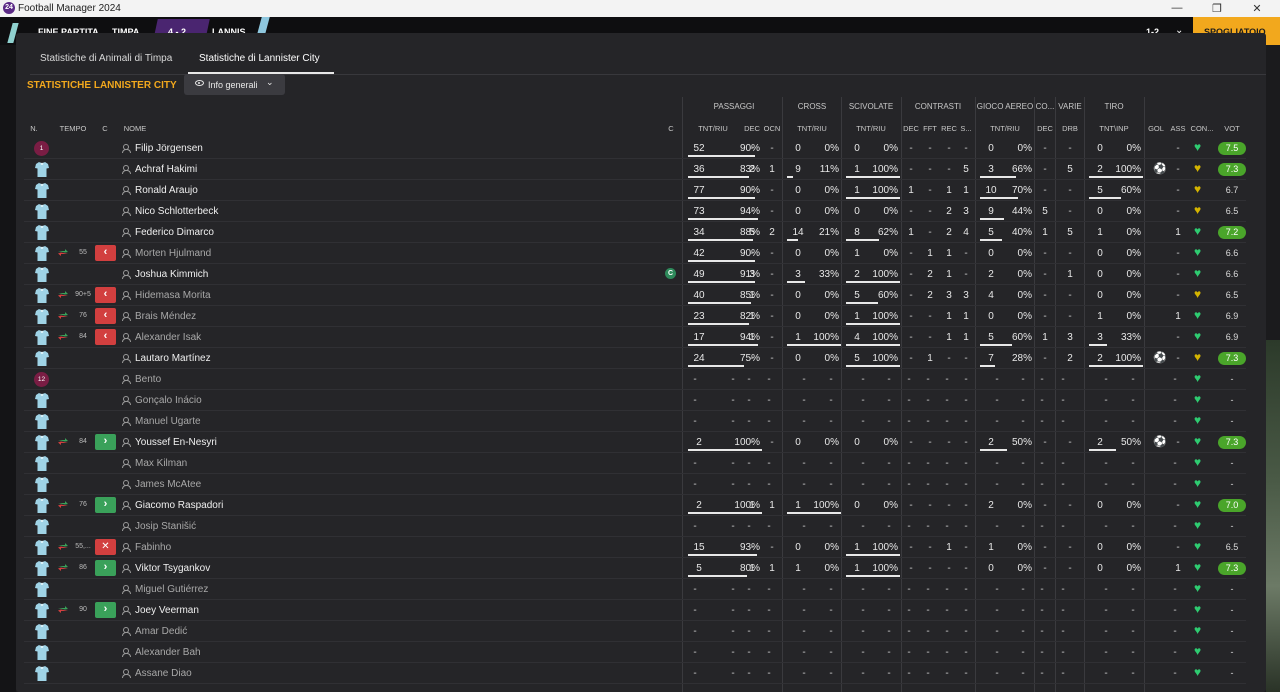  I want to click on col-pass-ocn: OCN, so click(772, 128).